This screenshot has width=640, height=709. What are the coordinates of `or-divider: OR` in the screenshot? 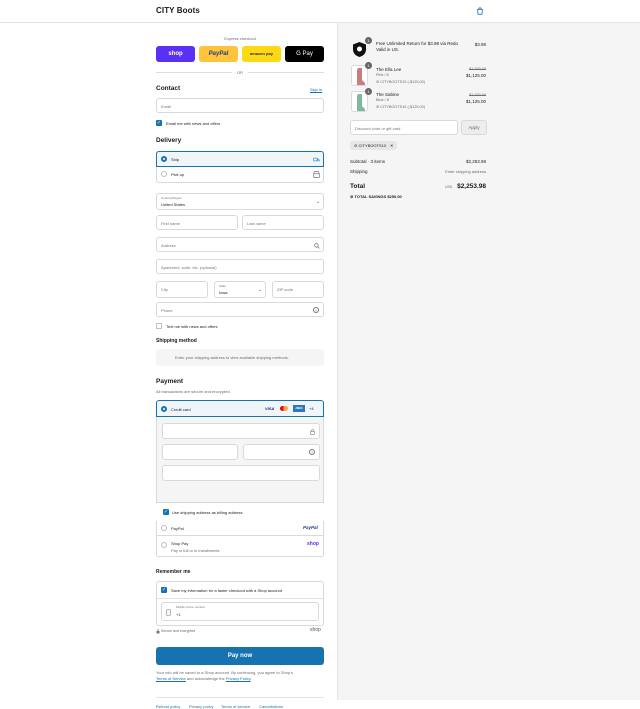 It's located at (240, 72).